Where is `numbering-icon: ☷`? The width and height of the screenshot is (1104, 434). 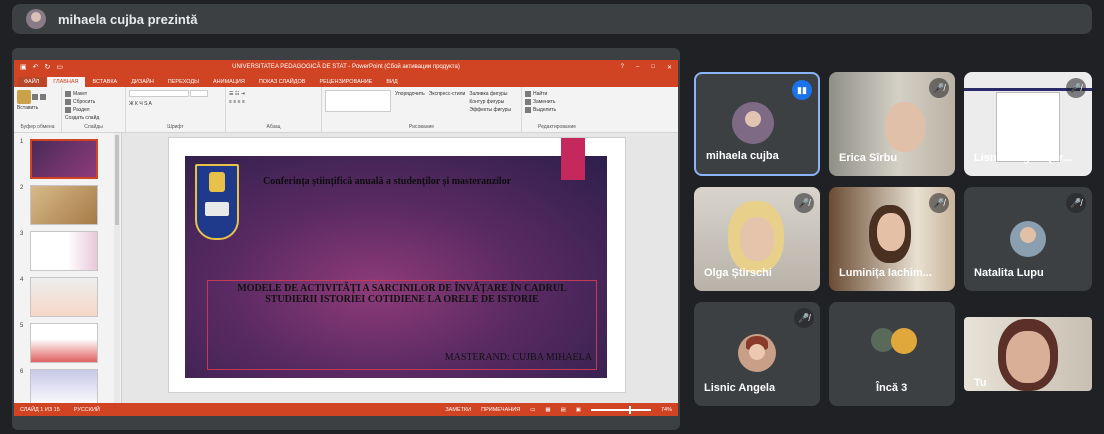
numbering-icon: ☷ is located at coordinates (237, 94).